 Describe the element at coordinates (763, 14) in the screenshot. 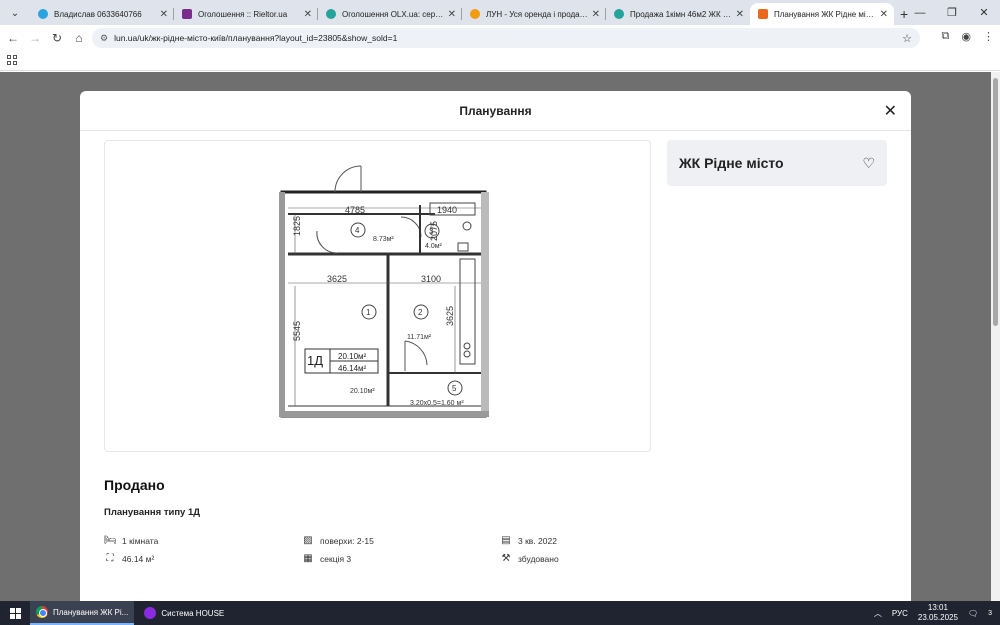

I see `lun-logo-icon` at that location.